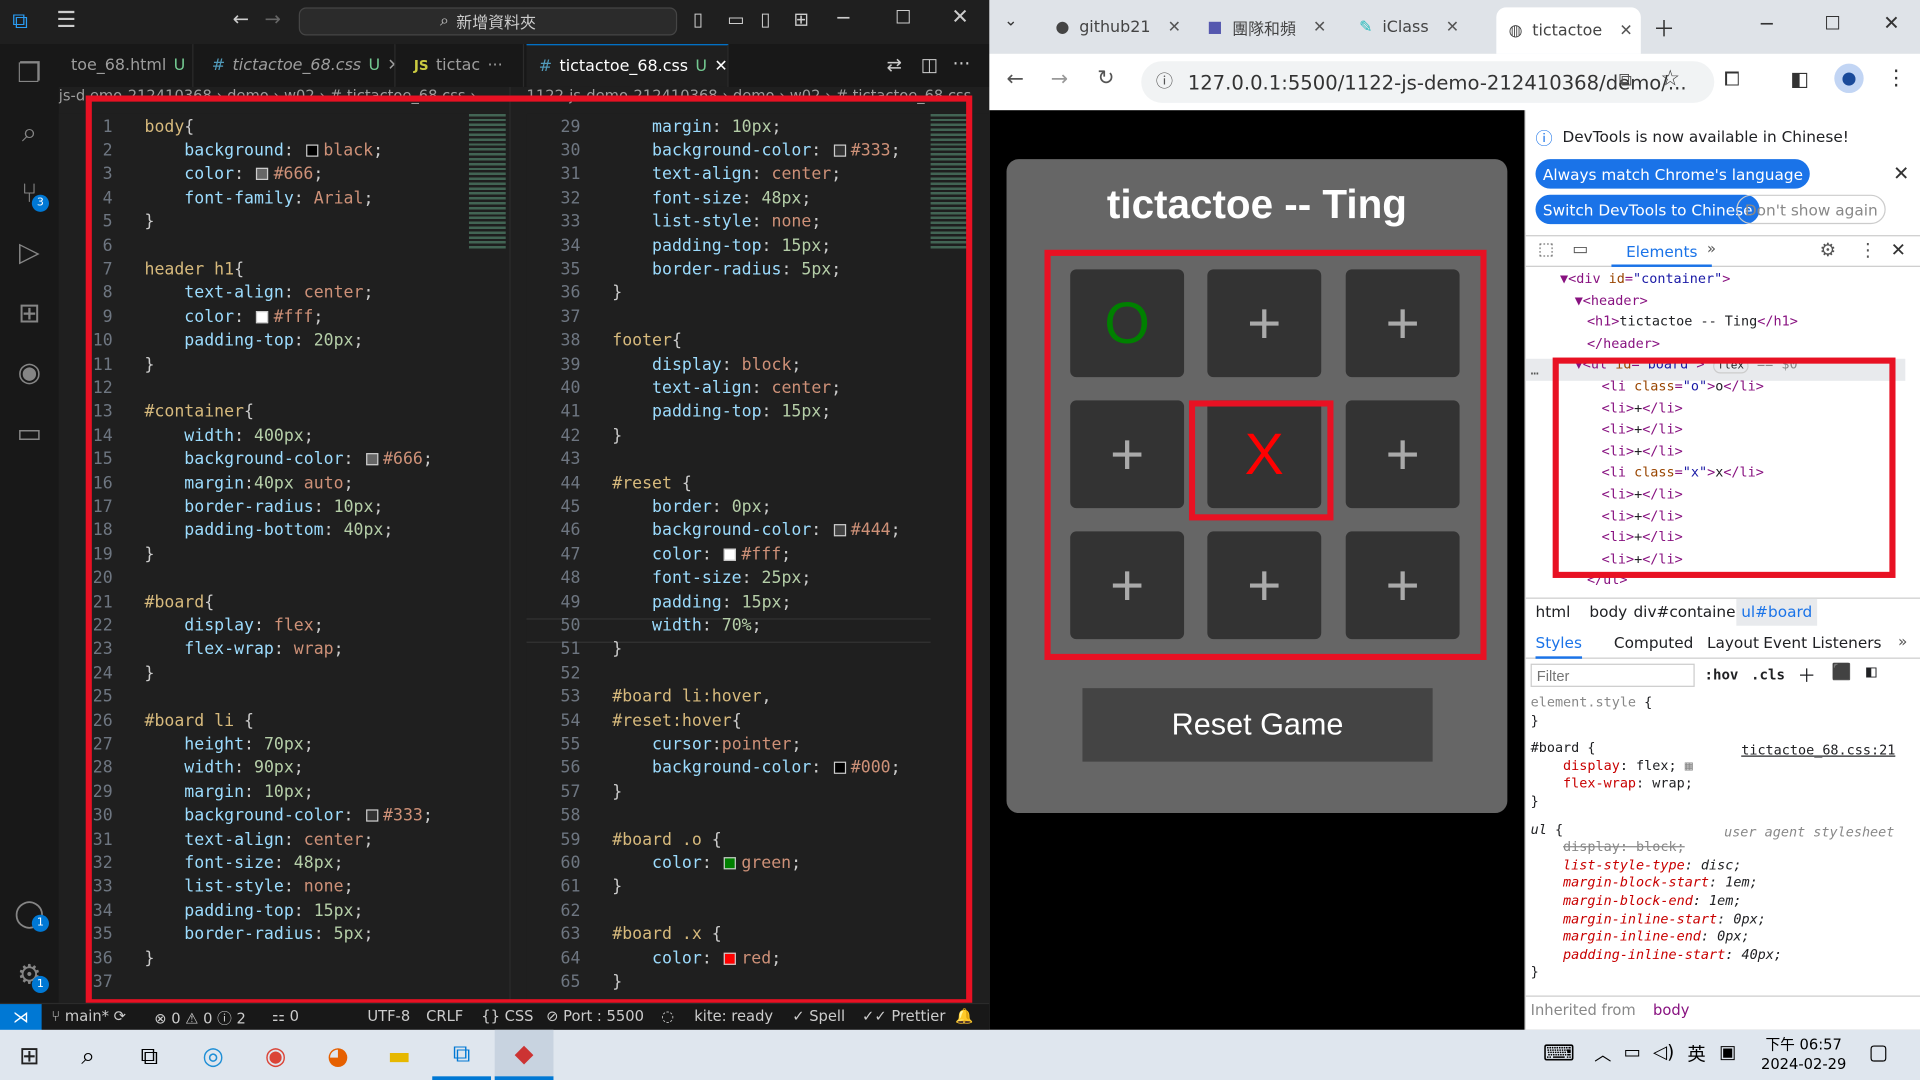 The width and height of the screenshot is (1920, 1080). What do you see at coordinates (1832, 23) in the screenshot?
I see `maximize-icon: ☐` at bounding box center [1832, 23].